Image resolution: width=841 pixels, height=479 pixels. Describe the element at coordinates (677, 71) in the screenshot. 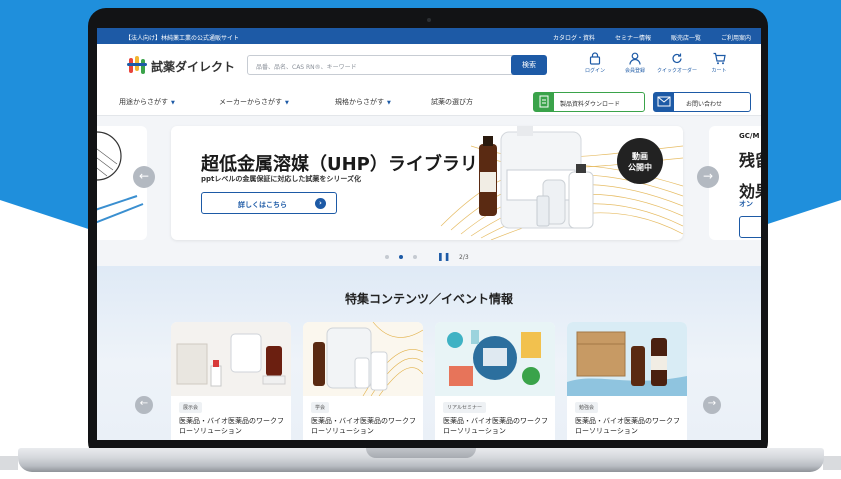

I see `quick-order-label: クイックオーダー` at that location.